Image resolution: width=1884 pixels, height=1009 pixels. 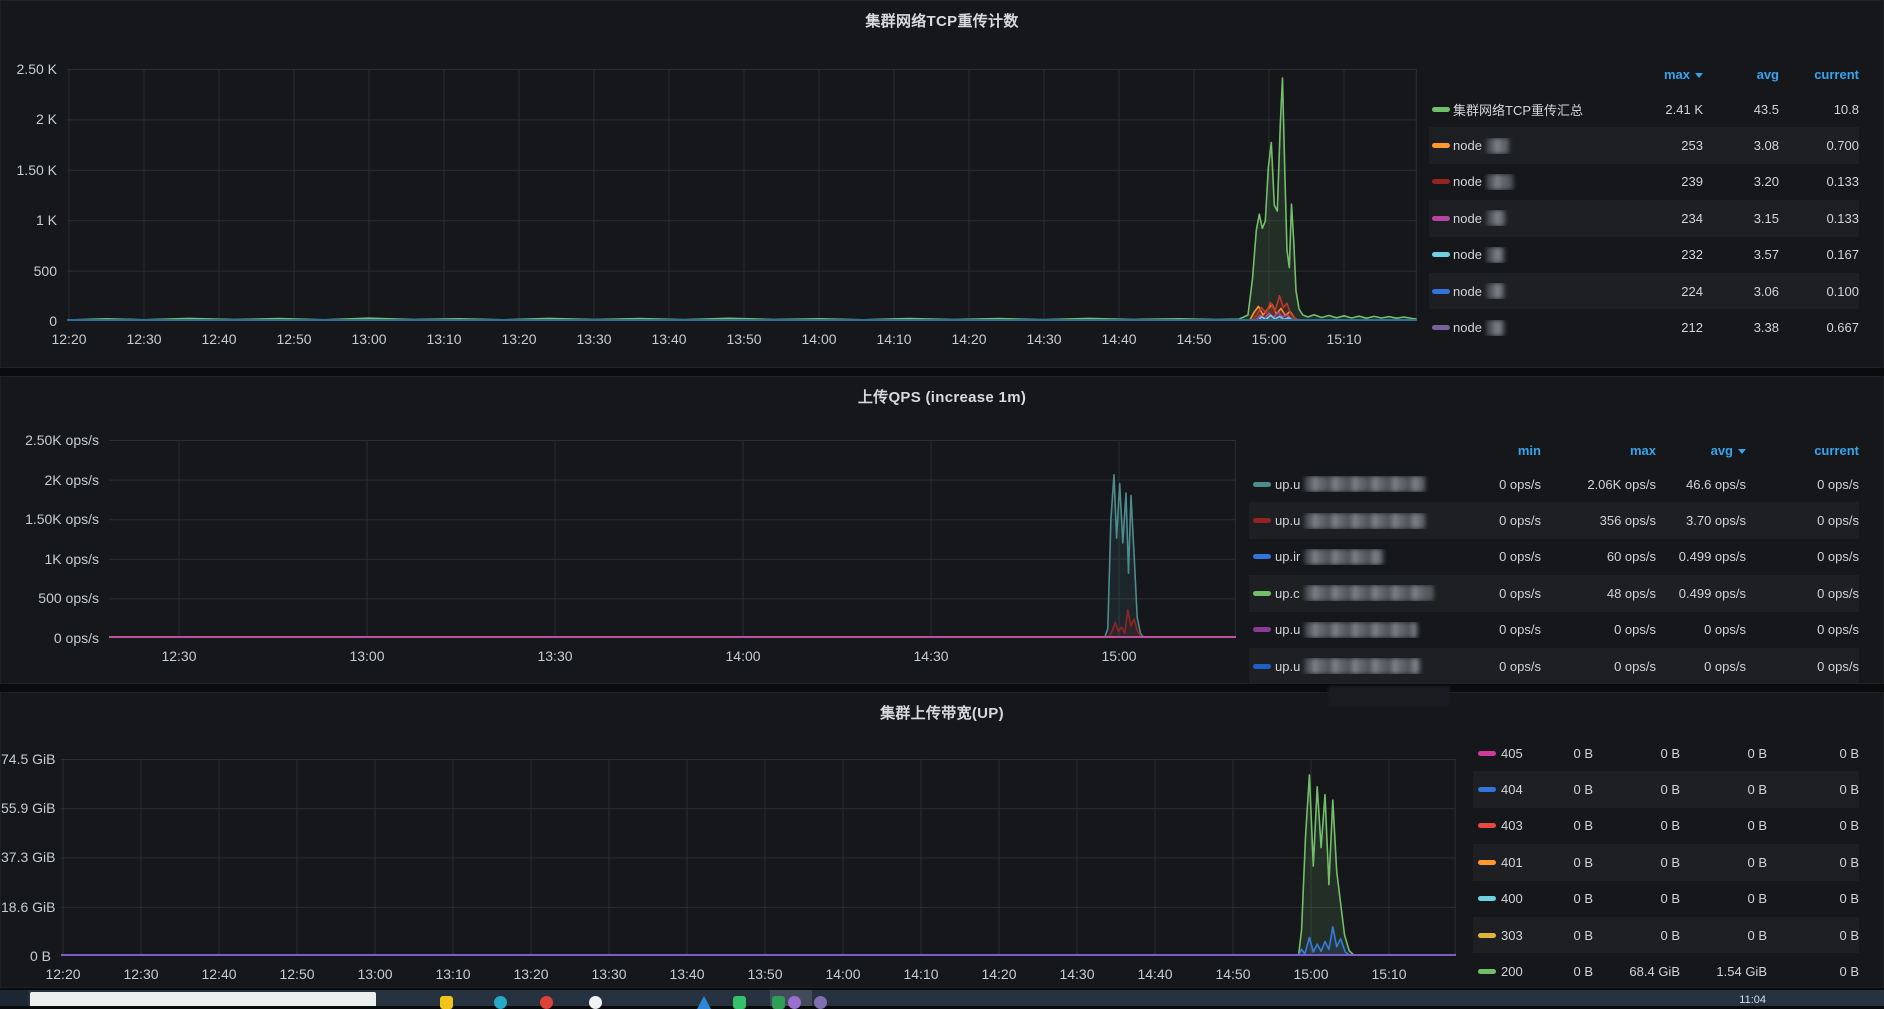 I want to click on sort-caret-icon, so click(x=1699, y=75).